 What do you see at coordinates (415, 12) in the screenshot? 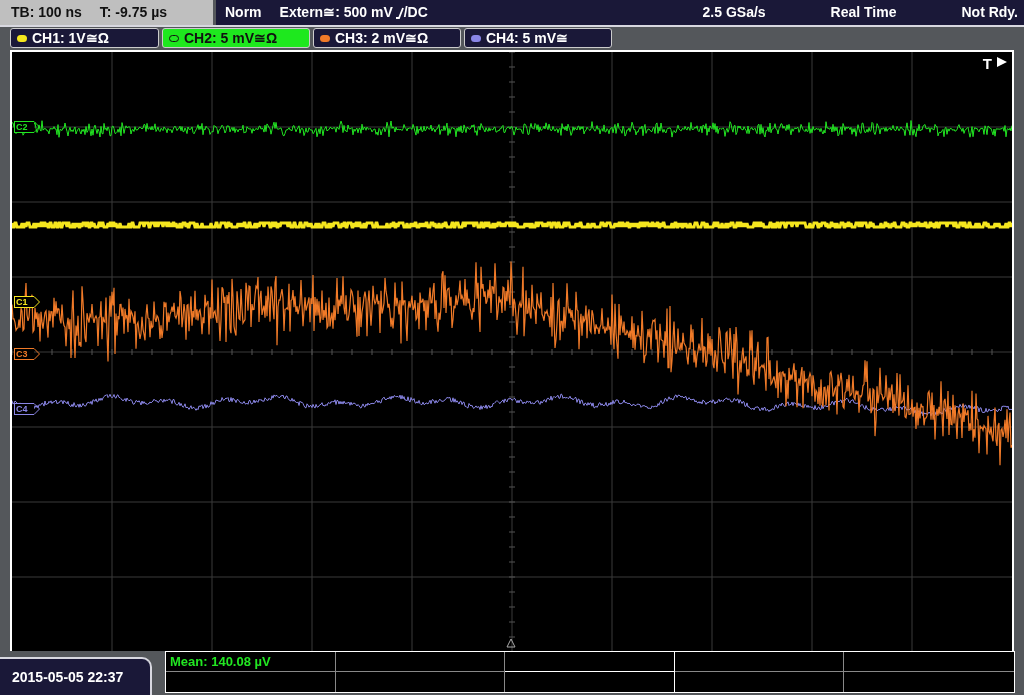
I see `coupling-label: /DC` at bounding box center [415, 12].